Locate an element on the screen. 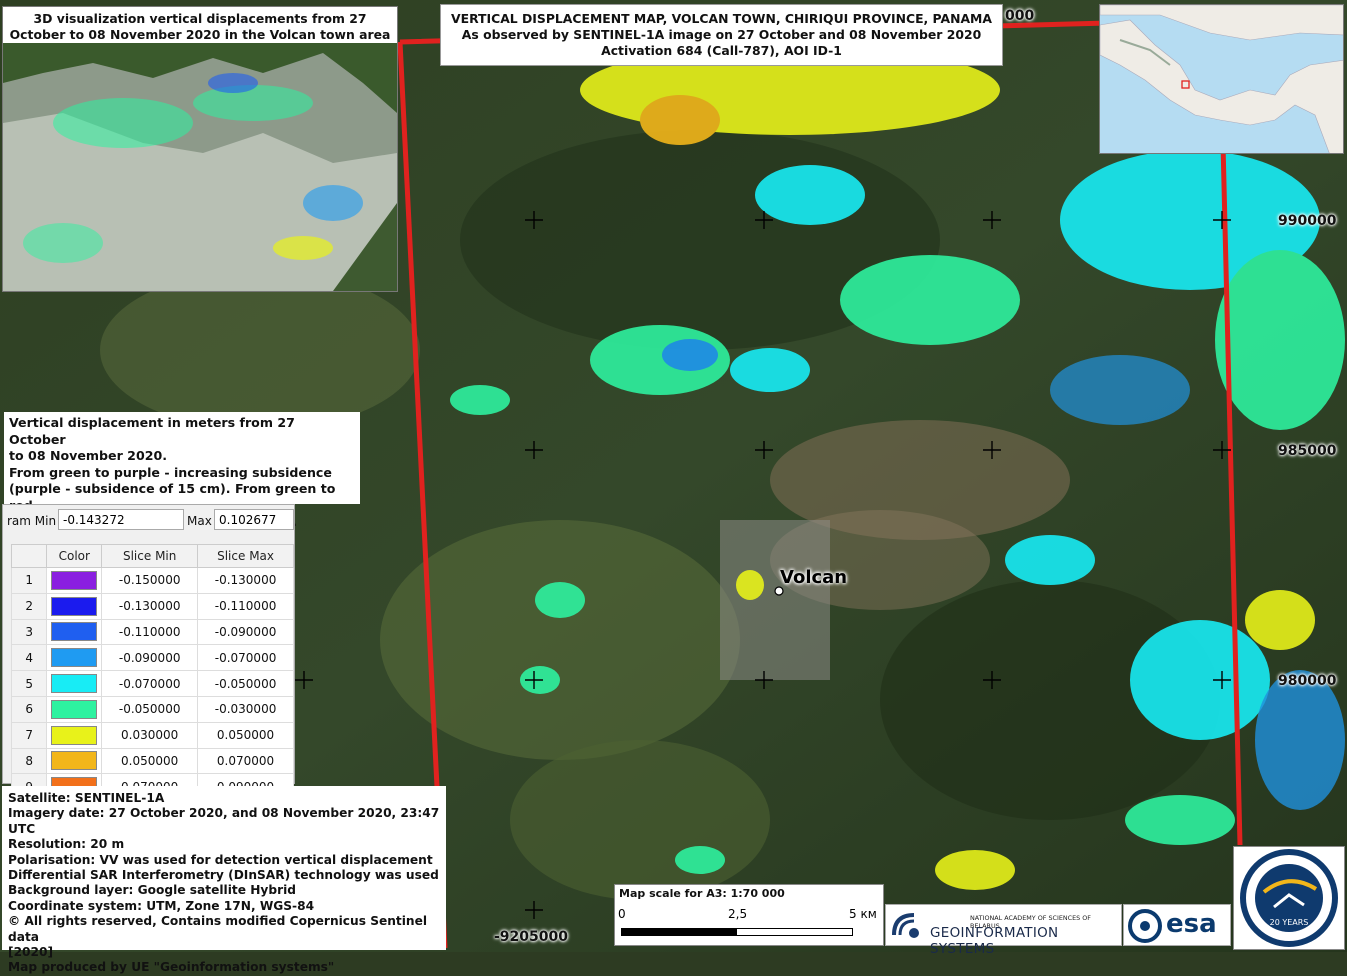 The width and height of the screenshot is (1347, 976). location-map-graphic is located at coordinates (1221, 79).